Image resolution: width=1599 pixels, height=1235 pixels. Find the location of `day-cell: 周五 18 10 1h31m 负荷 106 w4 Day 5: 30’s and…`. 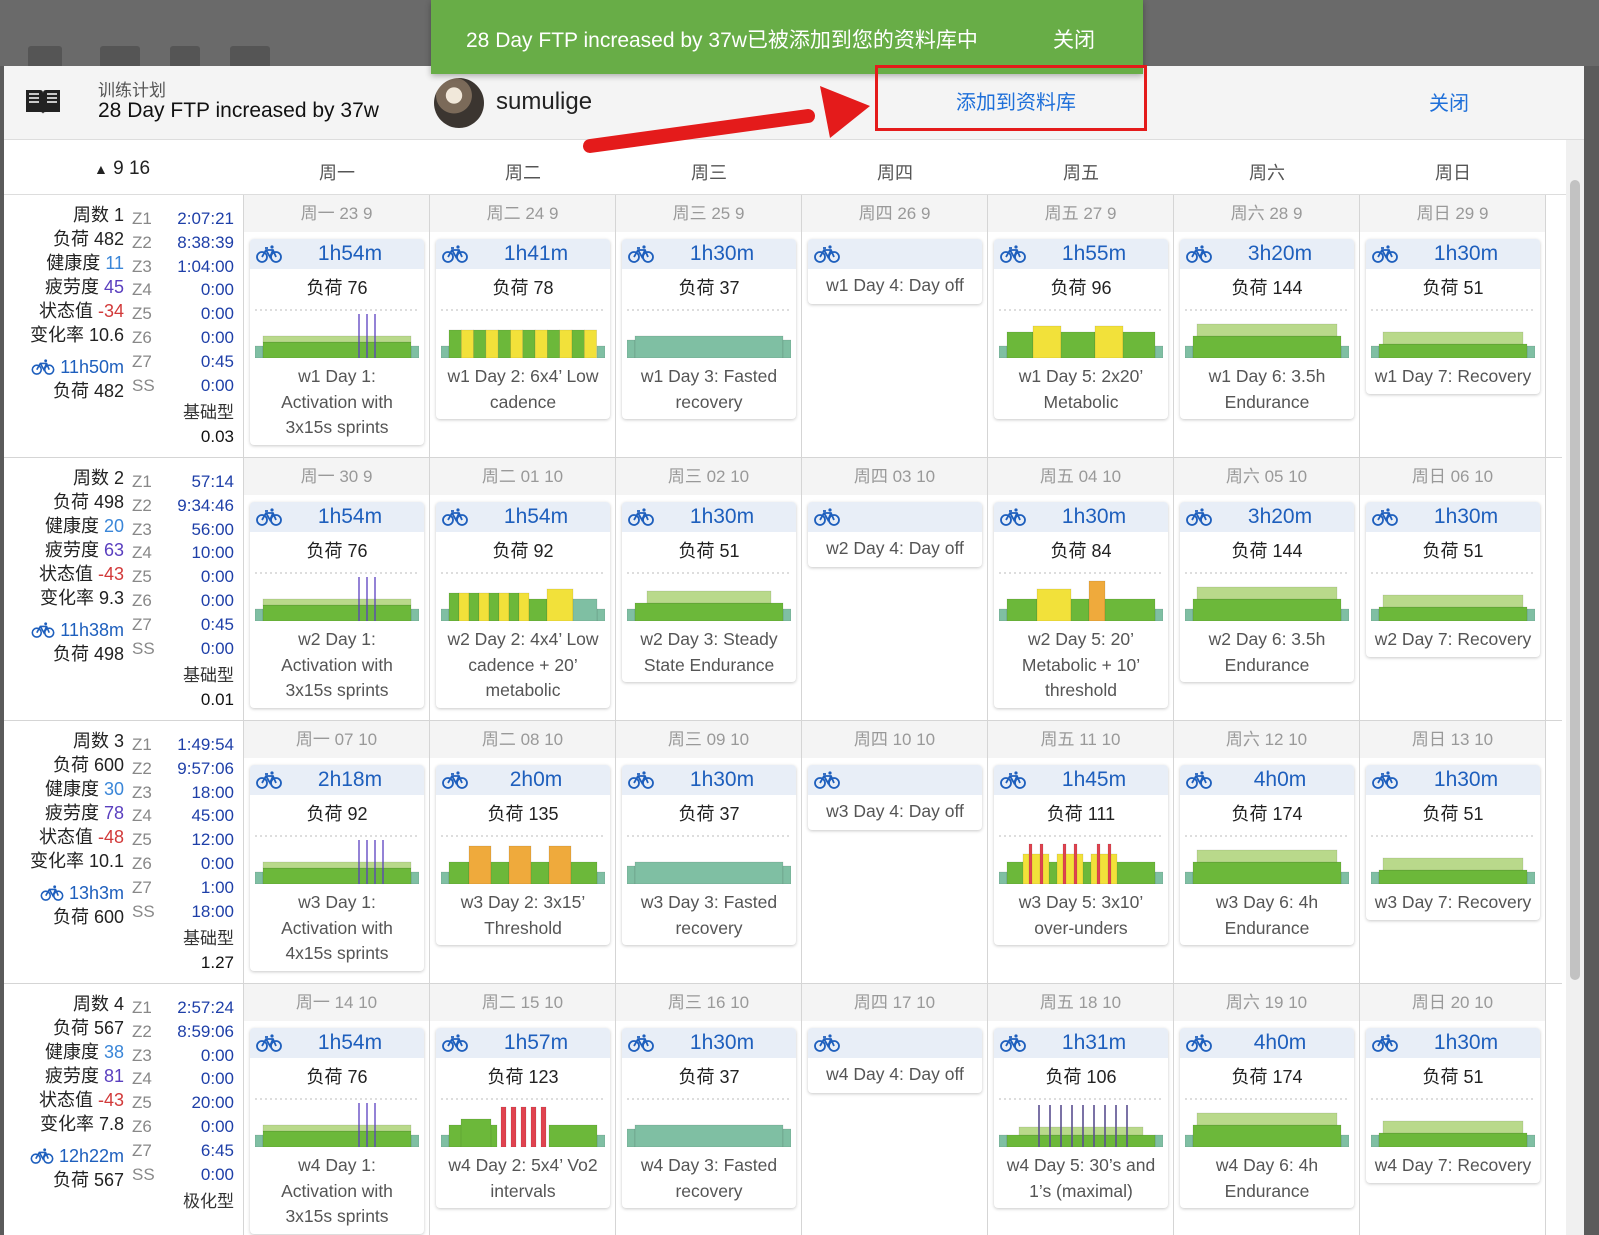

day-cell: 周五 18 10 1h31m 负荷 106 w4 Day 5: 30’s and… is located at coordinates (1081, 1109).